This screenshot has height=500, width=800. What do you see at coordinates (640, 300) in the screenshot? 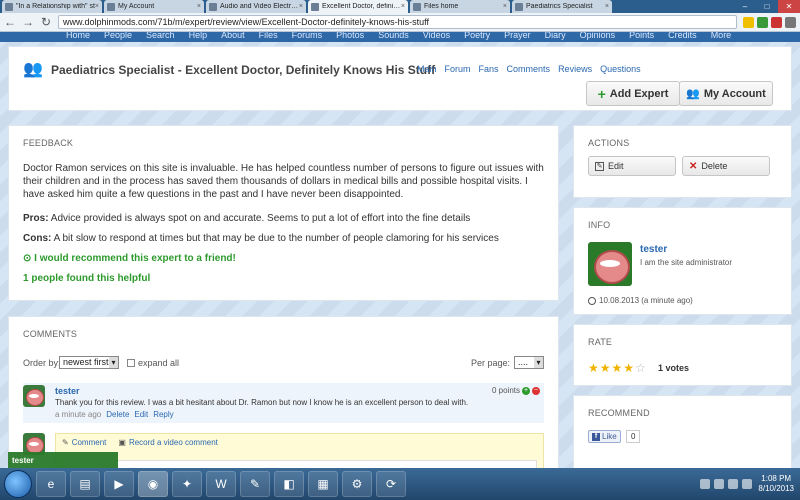
I see `info-date: 10.08.2013 (a minute ago)` at bounding box center [640, 300].